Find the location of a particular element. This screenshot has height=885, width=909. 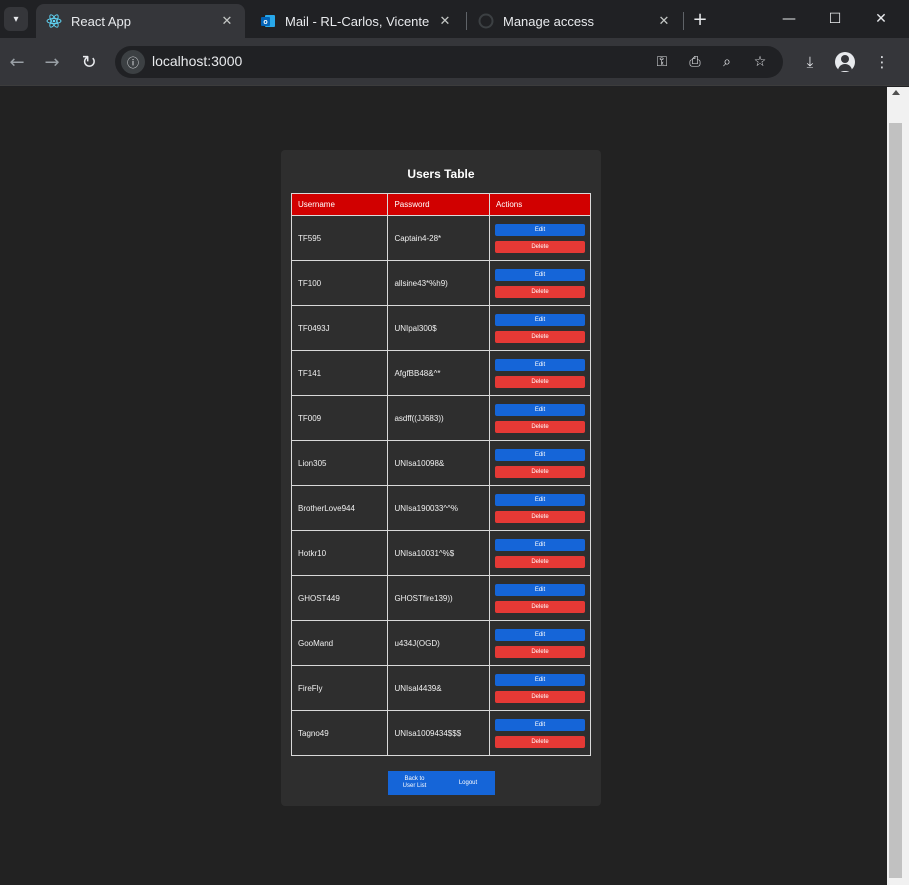

arrow-left-icon: ← is located at coordinates (17, 62).